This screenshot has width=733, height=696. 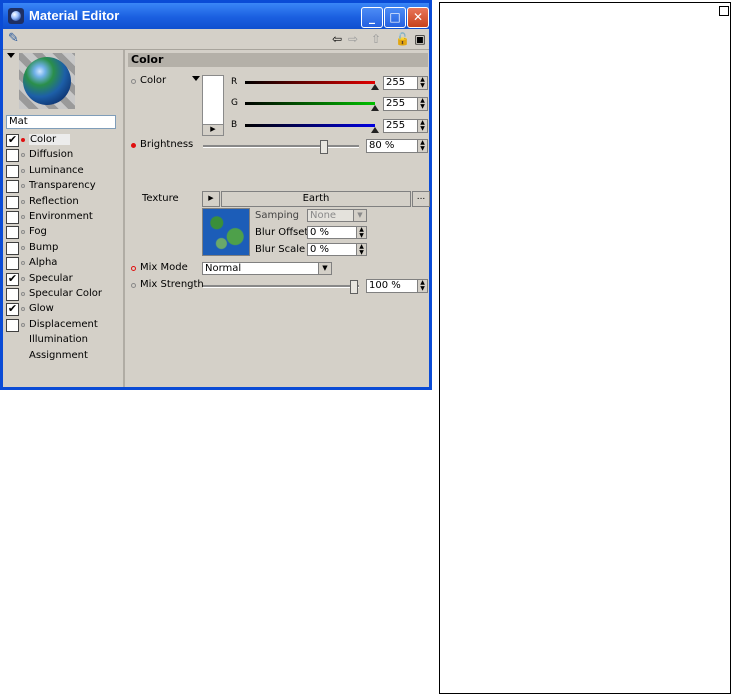 What do you see at coordinates (133, 285) in the screenshot?
I see `mix-strength-anim-dot` at bounding box center [133, 285].